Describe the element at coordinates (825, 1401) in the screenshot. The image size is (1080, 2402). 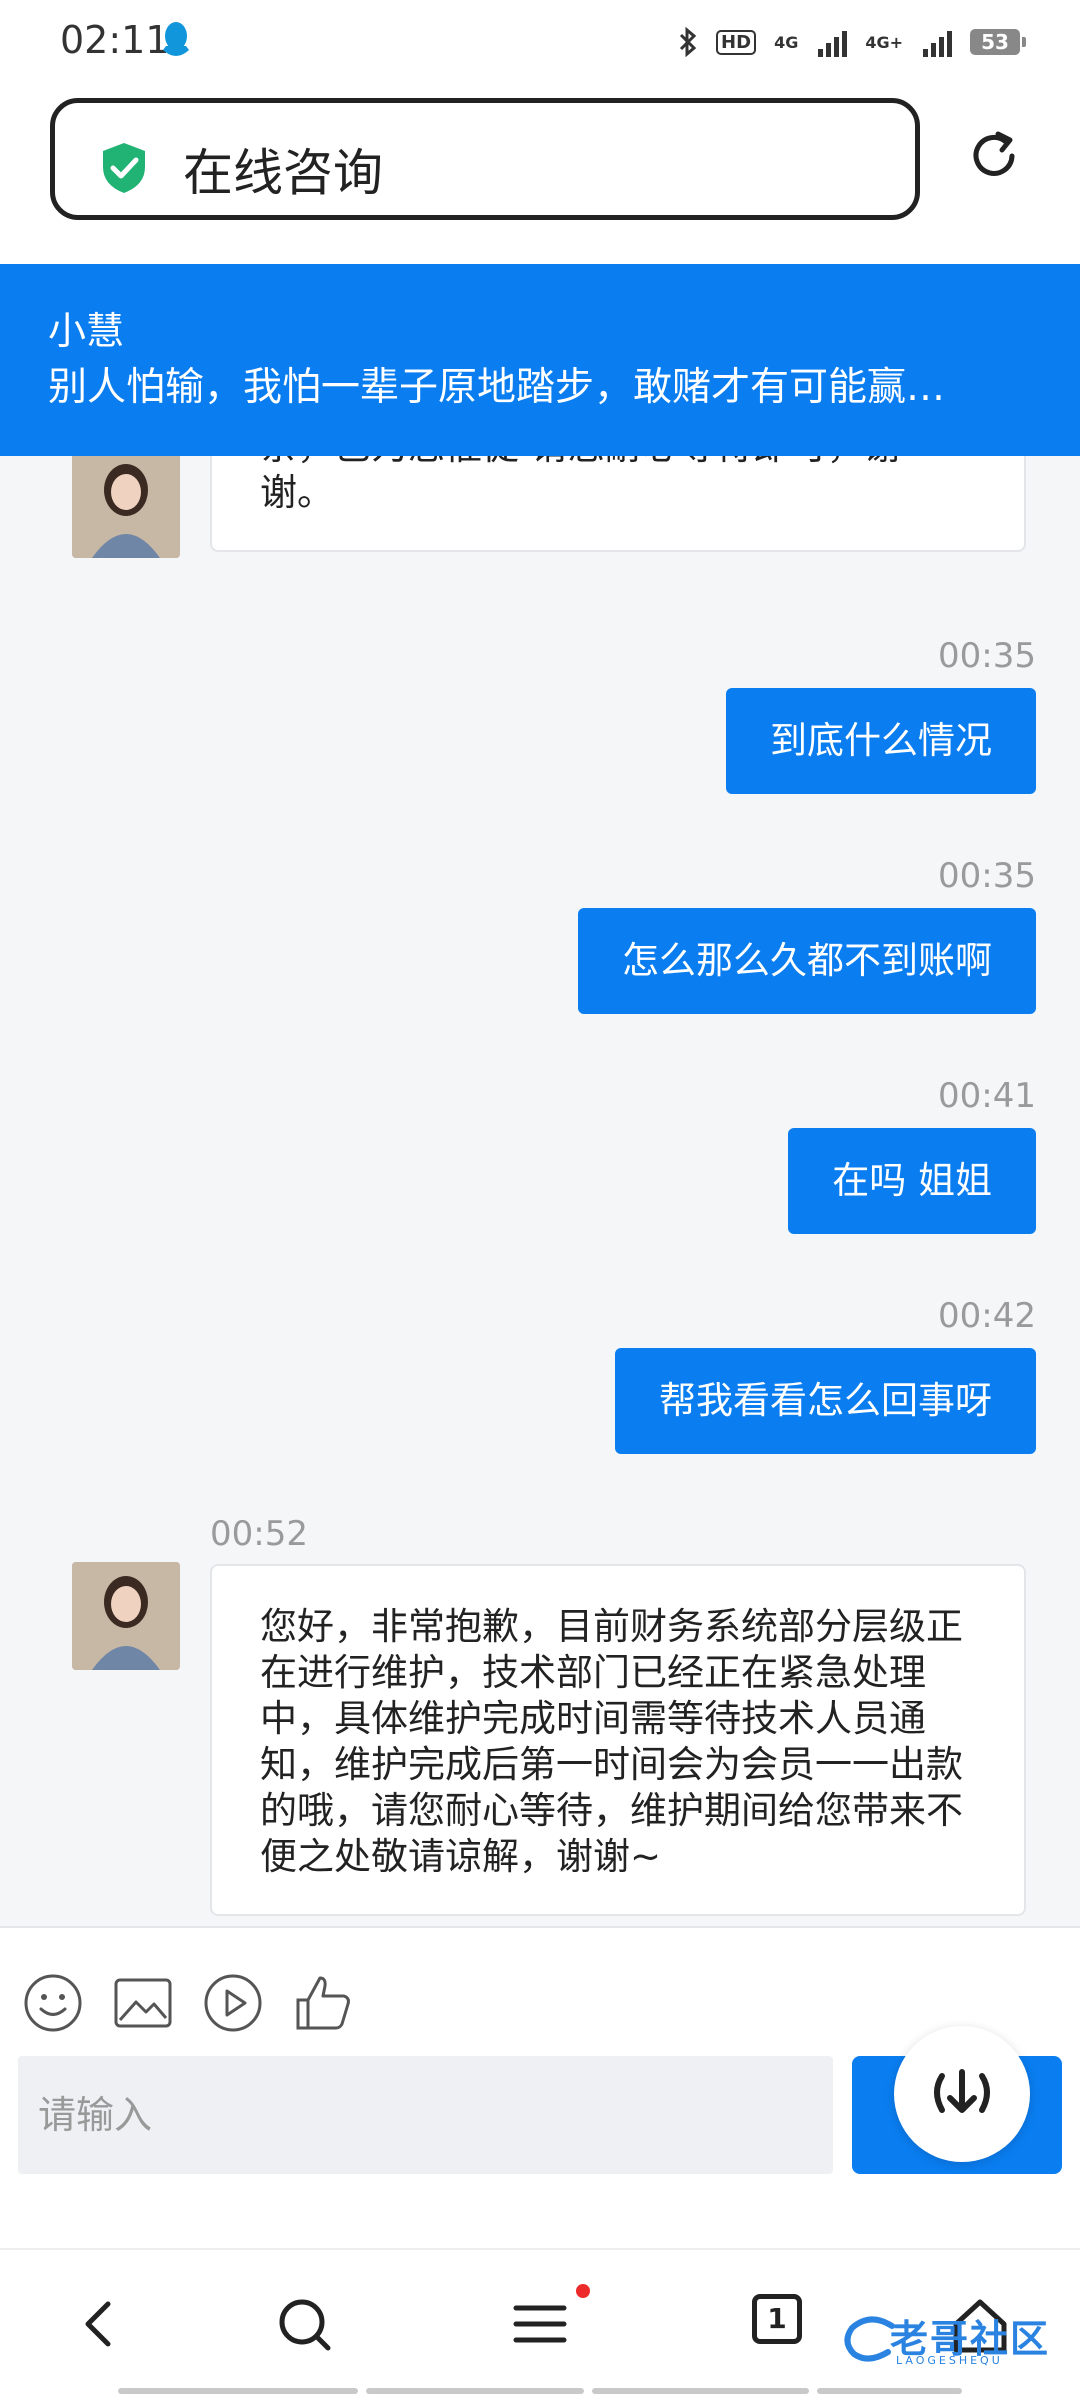
I see `message-bubble-user: 帮我看看怎么回事呀` at that location.